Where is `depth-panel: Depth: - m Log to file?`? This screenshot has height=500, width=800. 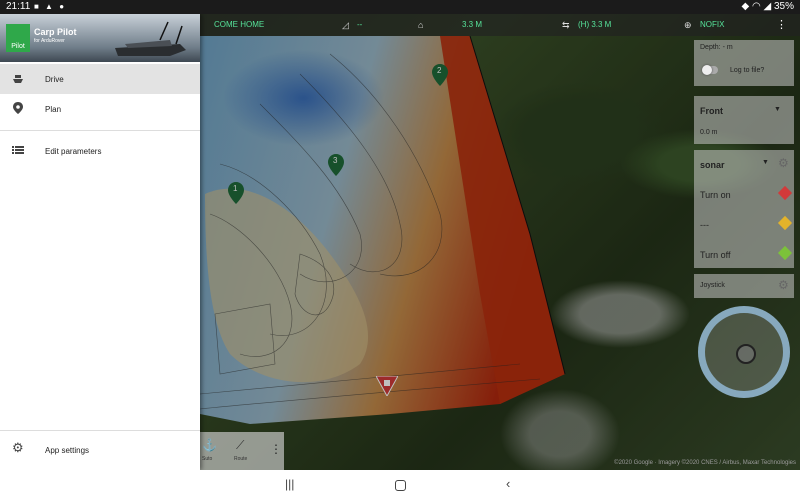
depth-panel: Depth: - m Log to file? is located at coordinates (744, 63).